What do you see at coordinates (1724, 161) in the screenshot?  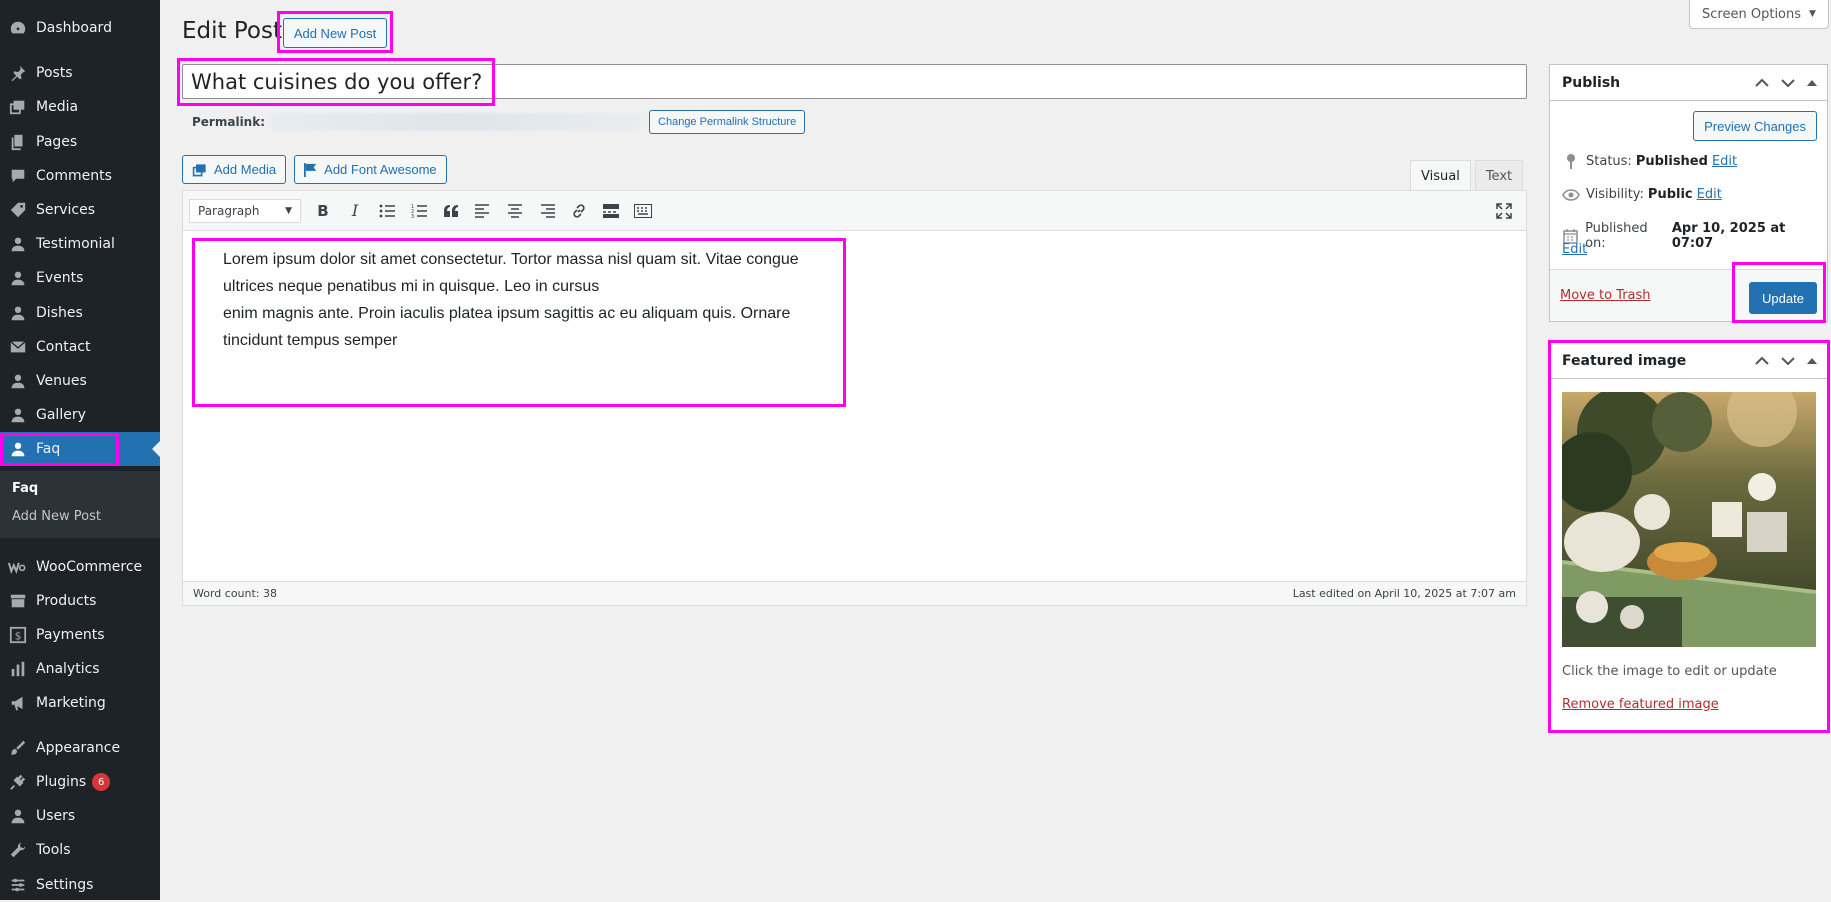 I see `edit-status-link: Edit` at bounding box center [1724, 161].